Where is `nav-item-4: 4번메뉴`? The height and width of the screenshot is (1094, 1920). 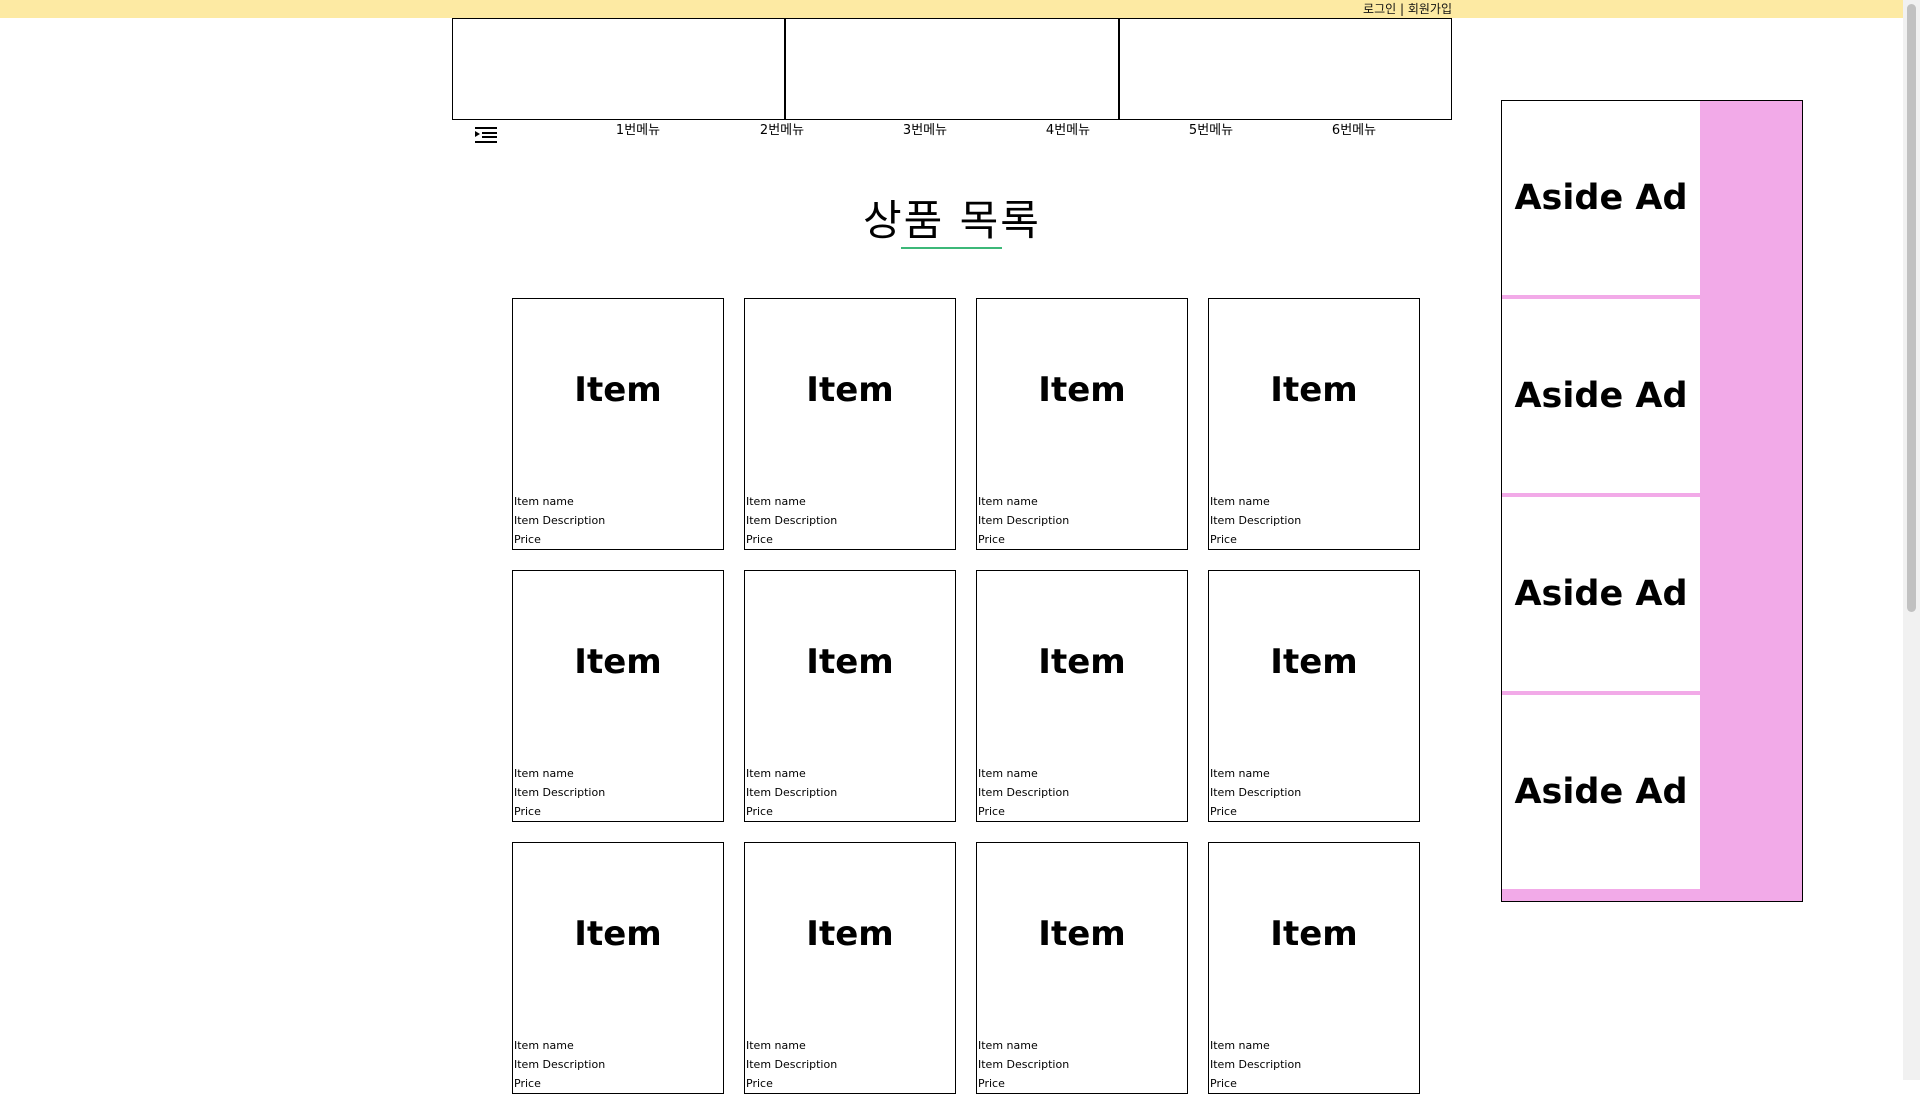 nav-item-4: 4번메뉴 is located at coordinates (1068, 131).